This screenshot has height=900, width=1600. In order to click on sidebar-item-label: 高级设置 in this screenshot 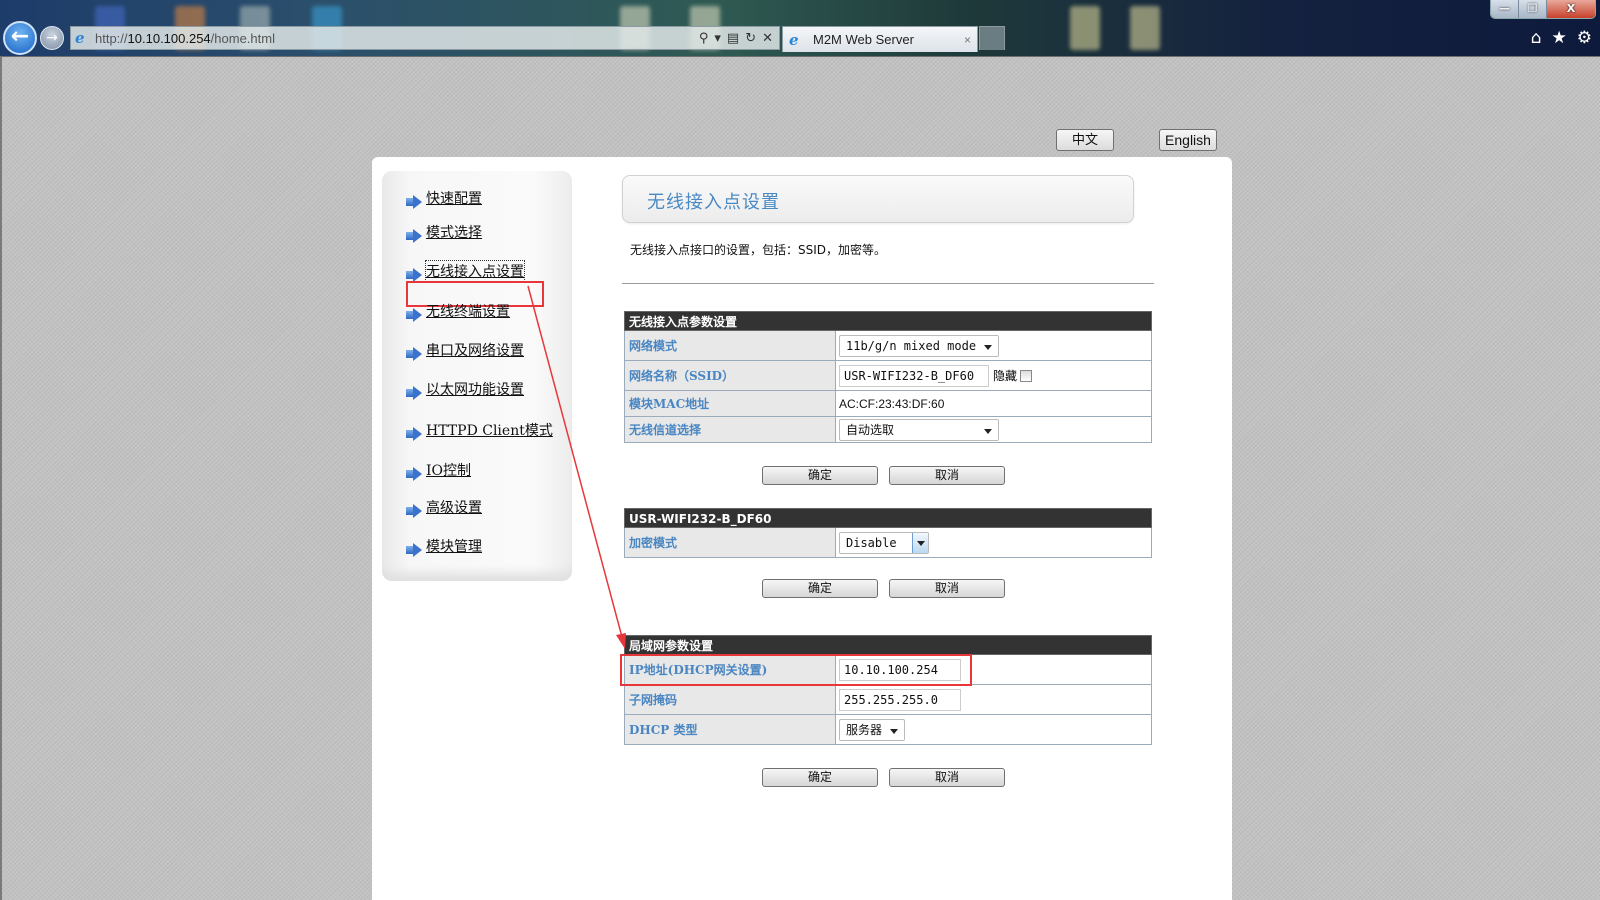, I will do `click(454, 507)`.